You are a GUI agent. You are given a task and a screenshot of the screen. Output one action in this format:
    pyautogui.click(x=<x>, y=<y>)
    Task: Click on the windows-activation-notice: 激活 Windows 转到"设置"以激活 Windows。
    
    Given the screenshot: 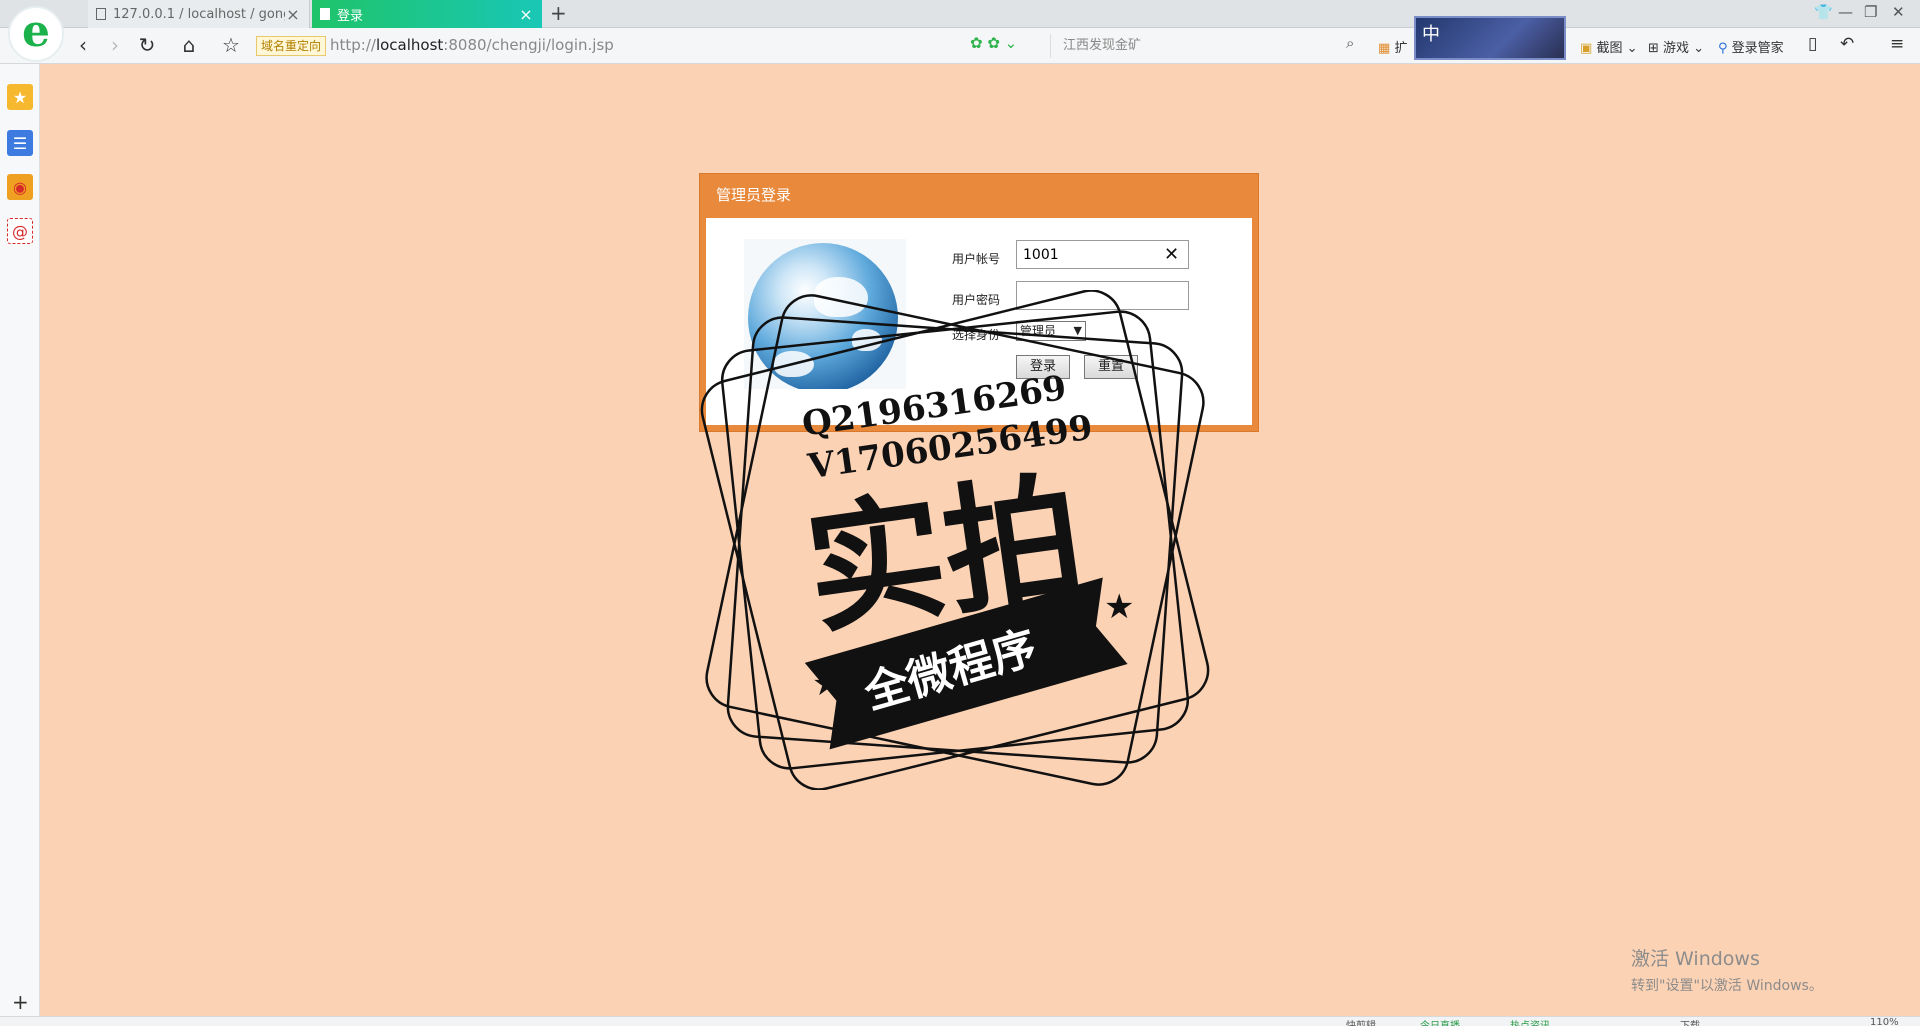 What is the action you would take?
    pyautogui.click(x=1727, y=969)
    